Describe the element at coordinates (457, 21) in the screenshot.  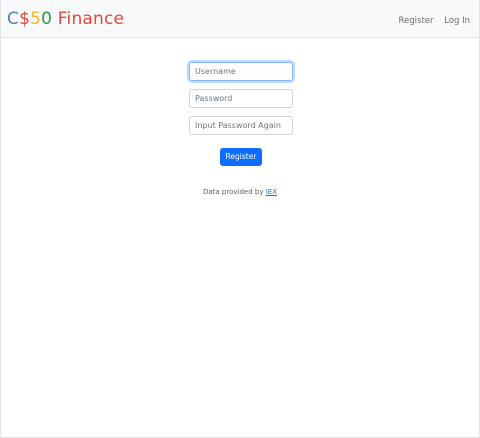
I see `nav-login-link: Log In` at that location.